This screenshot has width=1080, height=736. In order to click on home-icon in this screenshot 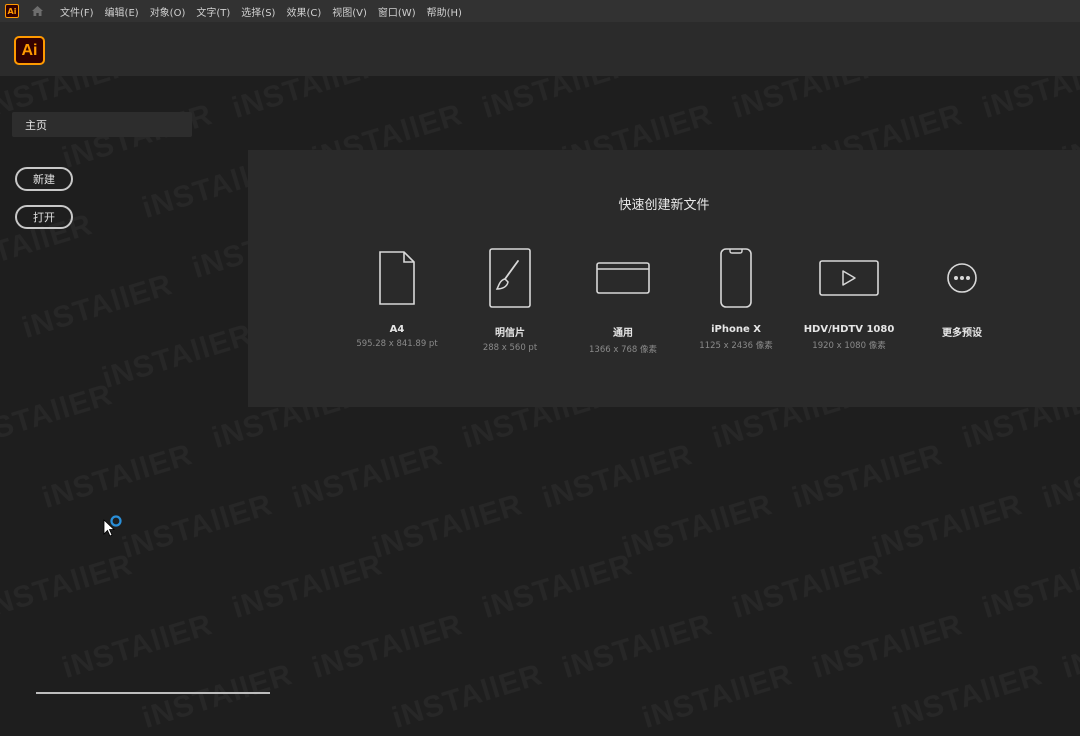, I will do `click(37, 11)`.